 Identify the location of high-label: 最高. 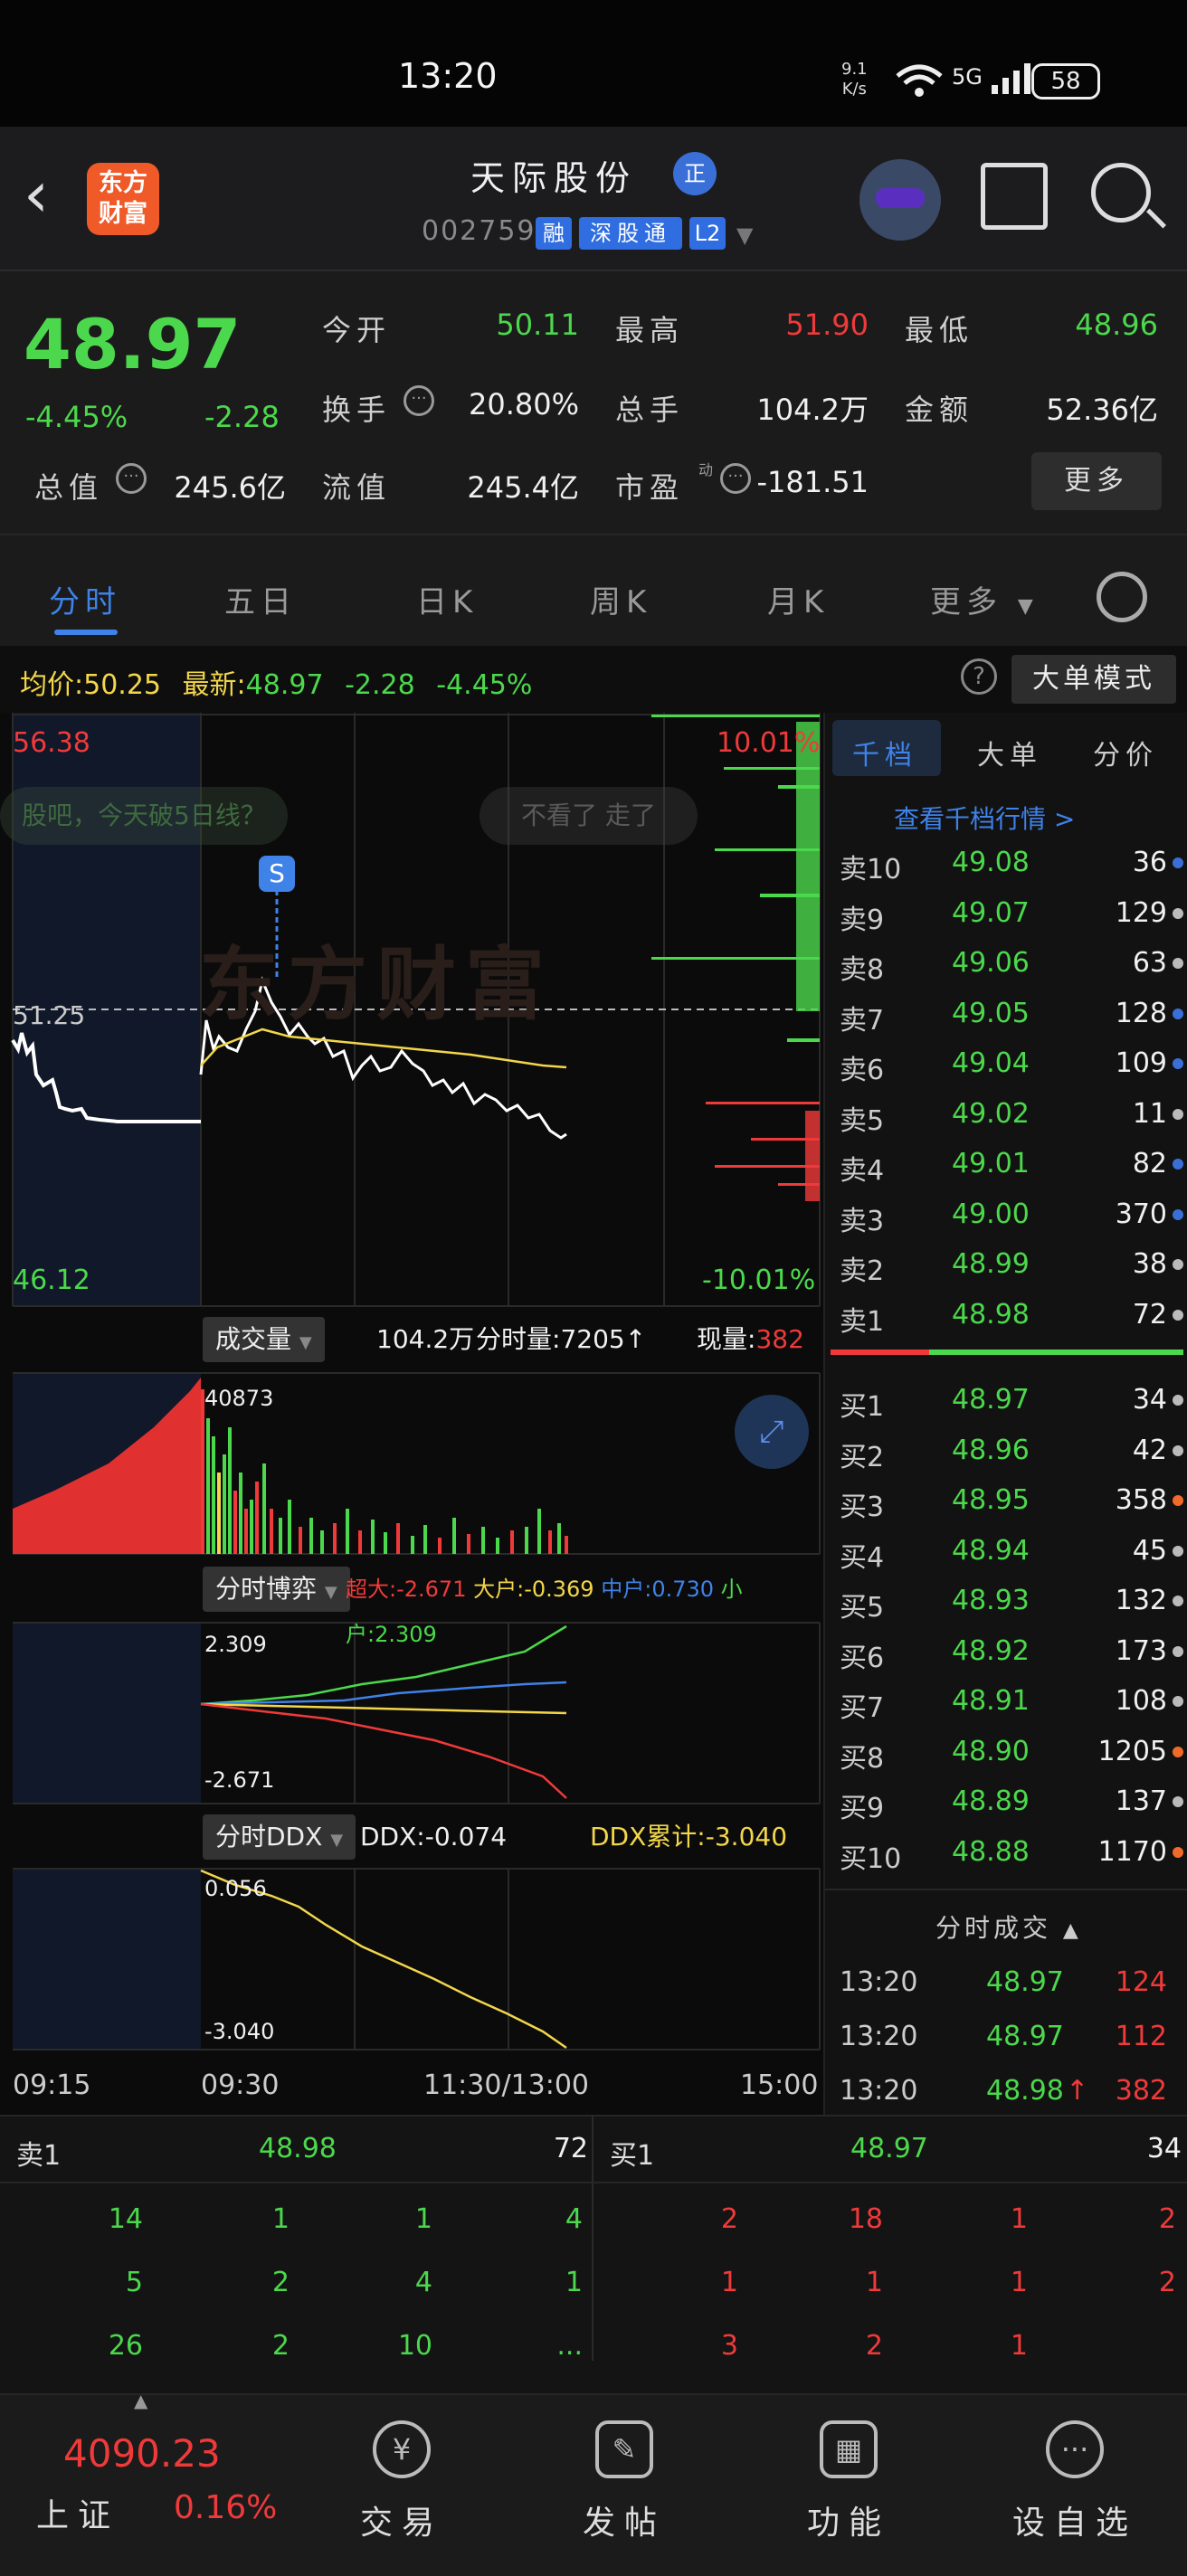
(650, 330).